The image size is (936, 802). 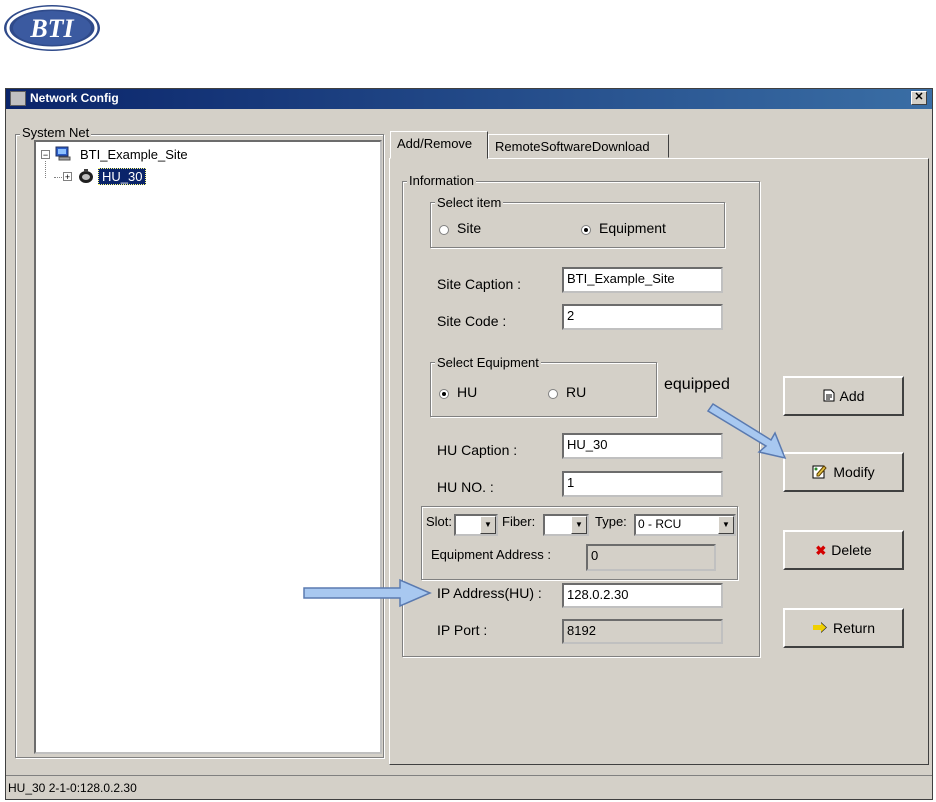 What do you see at coordinates (63, 155) in the screenshot?
I see `computer-icon` at bounding box center [63, 155].